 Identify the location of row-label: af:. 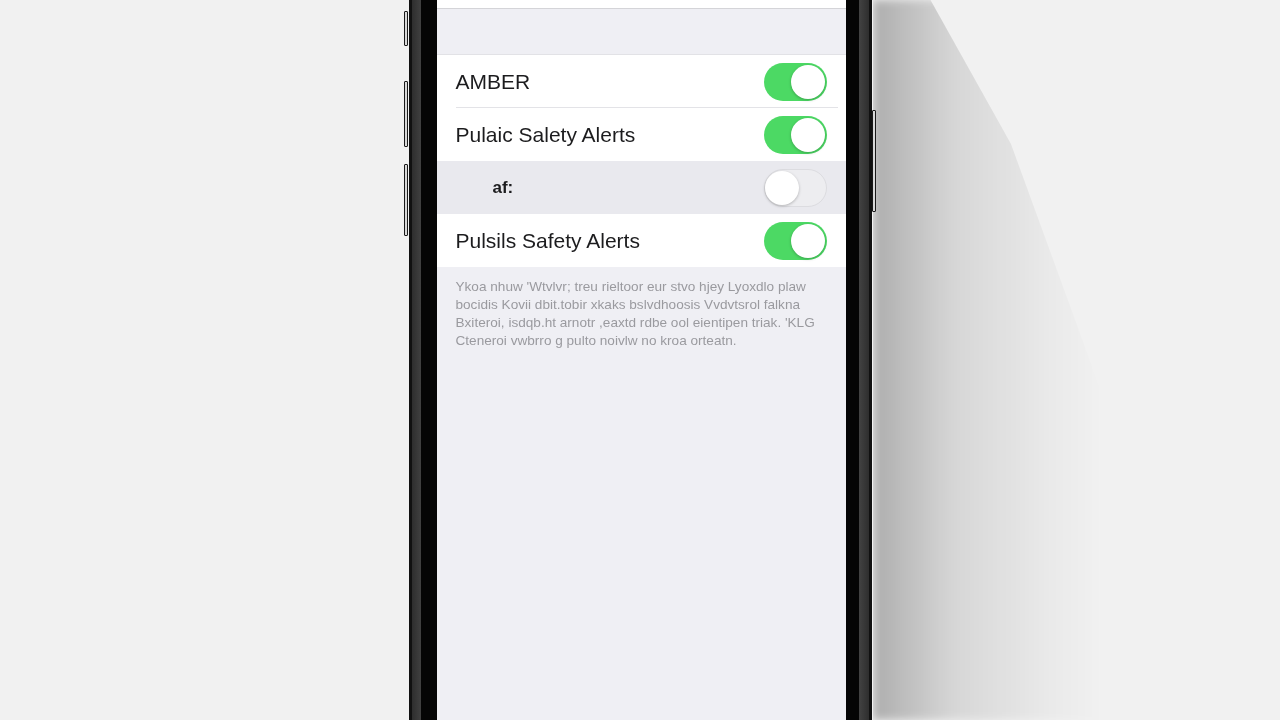
(503, 187).